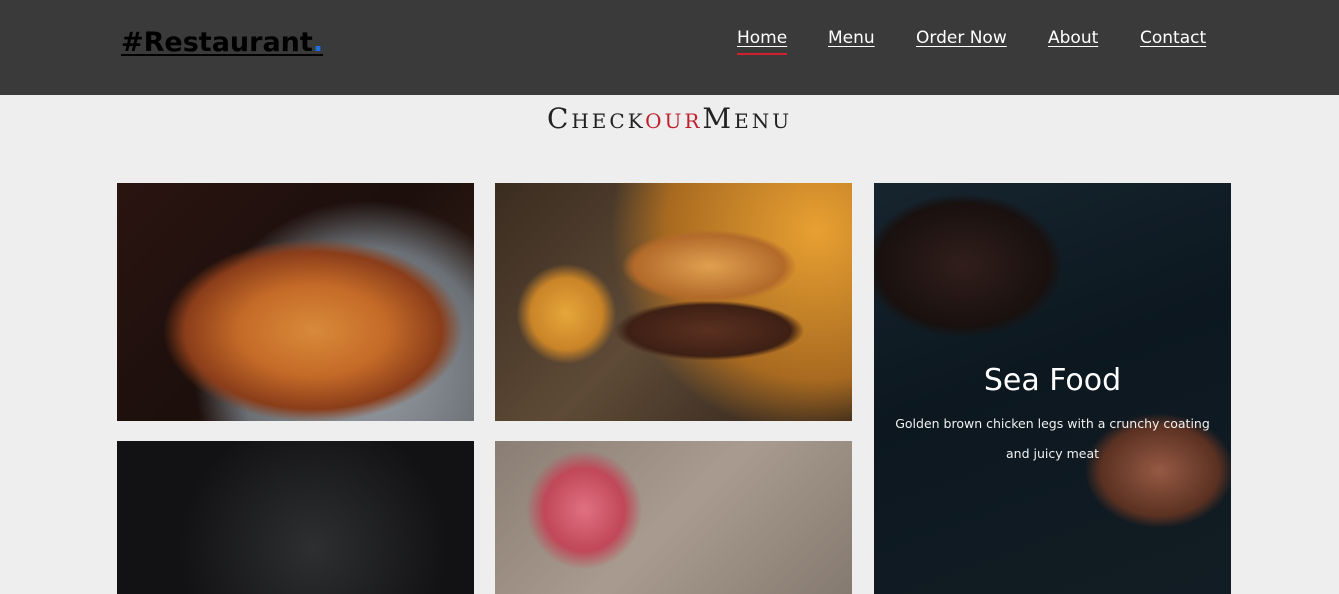 This screenshot has width=1339, height=594. Describe the element at coordinates (295, 302) in the screenshot. I see `menu-card-pizza` at that location.